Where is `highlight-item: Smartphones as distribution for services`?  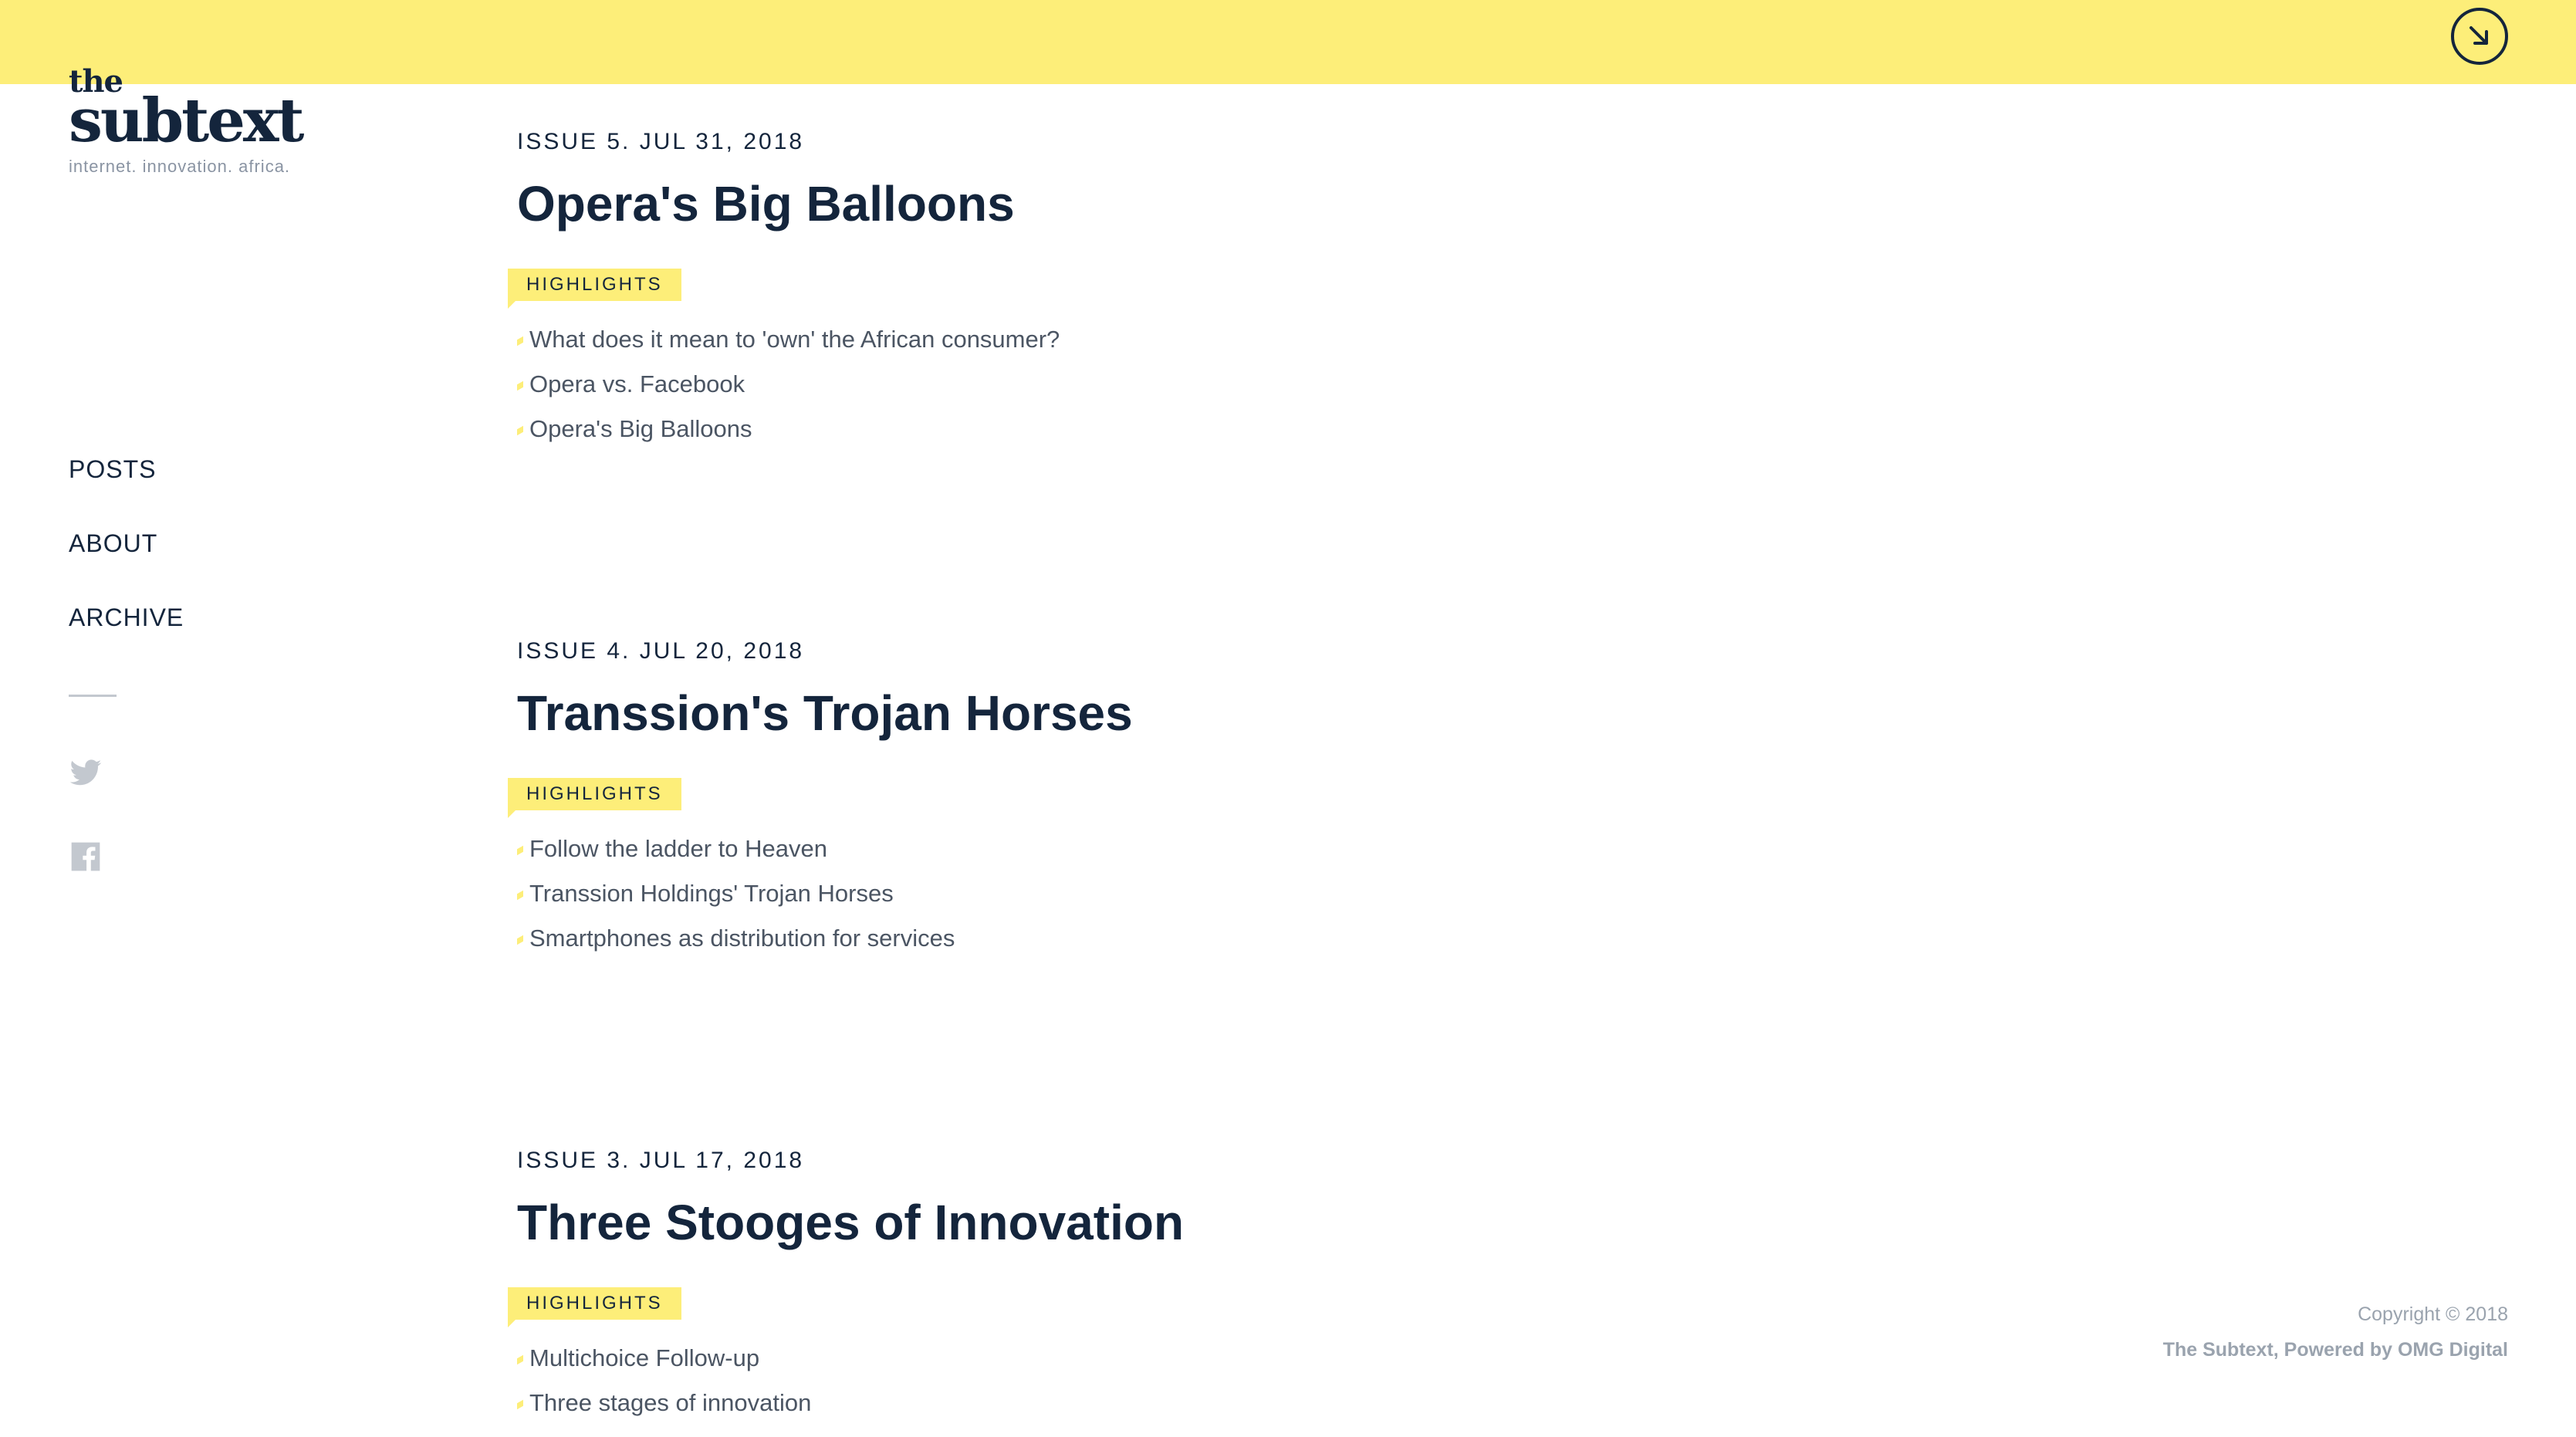
highlight-item: Smartphones as distribution for services is located at coordinates (1250, 945).